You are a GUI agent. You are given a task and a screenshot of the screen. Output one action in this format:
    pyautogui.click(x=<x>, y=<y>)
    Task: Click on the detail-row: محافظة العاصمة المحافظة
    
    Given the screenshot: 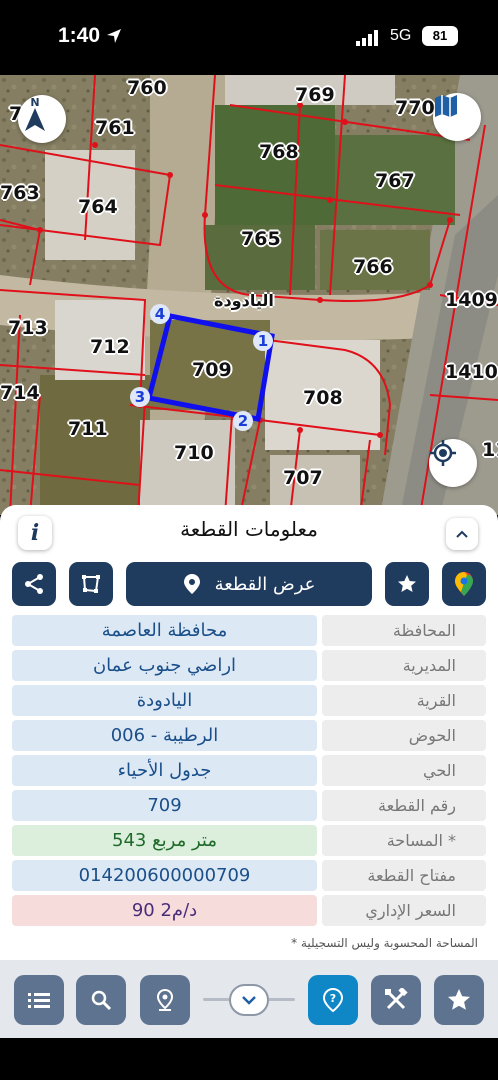 What is the action you would take?
    pyautogui.click(x=249, y=630)
    